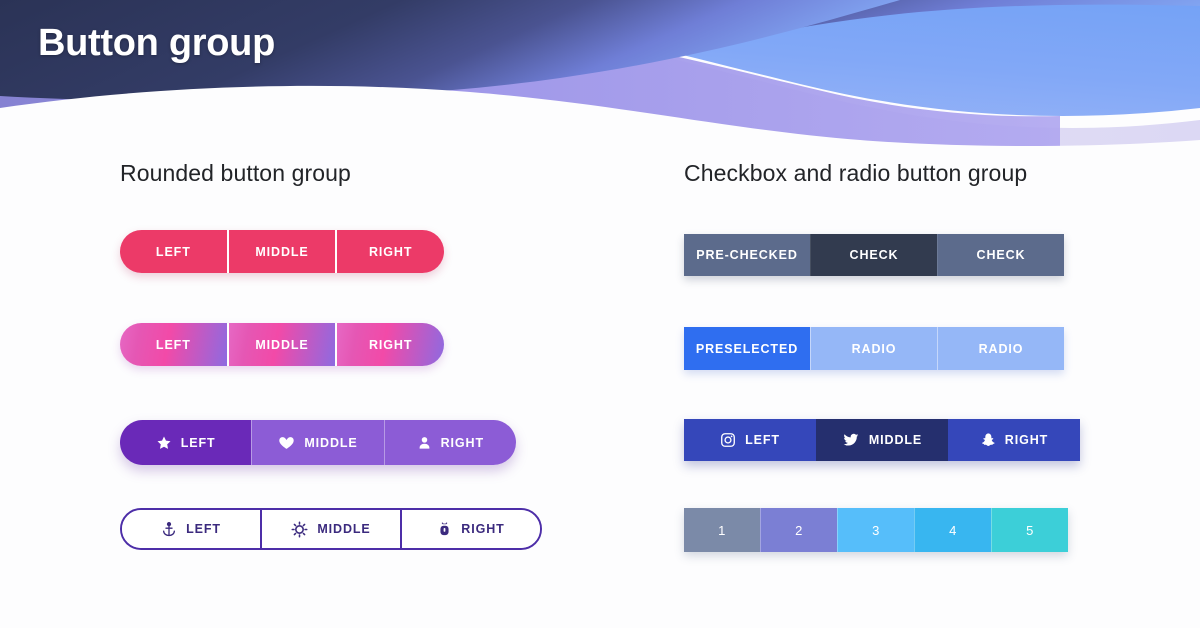  I want to click on pink-segment-left: LEFT, so click(173, 251).